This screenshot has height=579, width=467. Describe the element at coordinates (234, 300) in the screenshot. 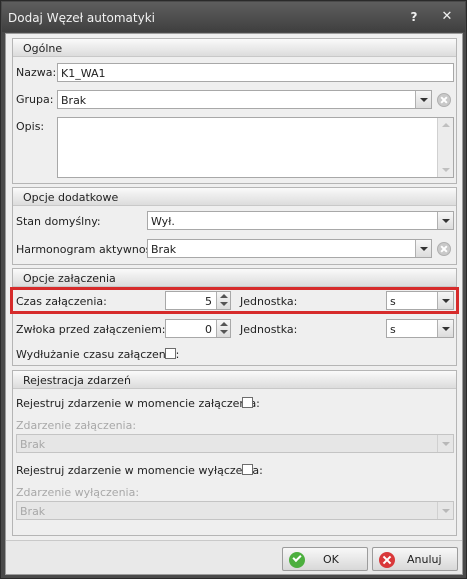

I see `on-time-row-highlight` at that location.